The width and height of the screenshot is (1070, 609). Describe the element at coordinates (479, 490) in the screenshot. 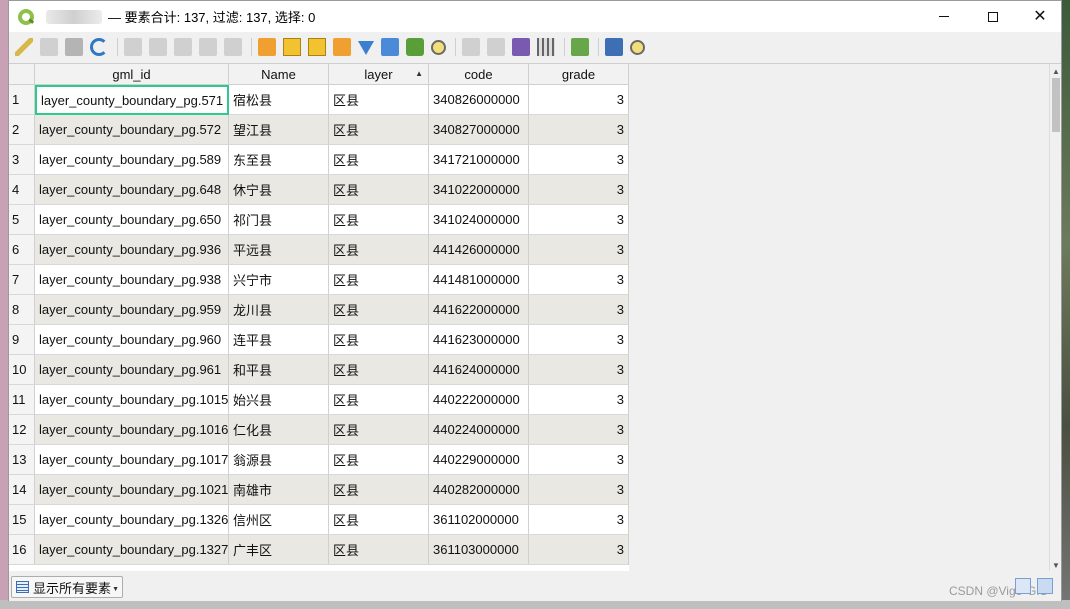

I see `cell-code: 440282000000` at that location.